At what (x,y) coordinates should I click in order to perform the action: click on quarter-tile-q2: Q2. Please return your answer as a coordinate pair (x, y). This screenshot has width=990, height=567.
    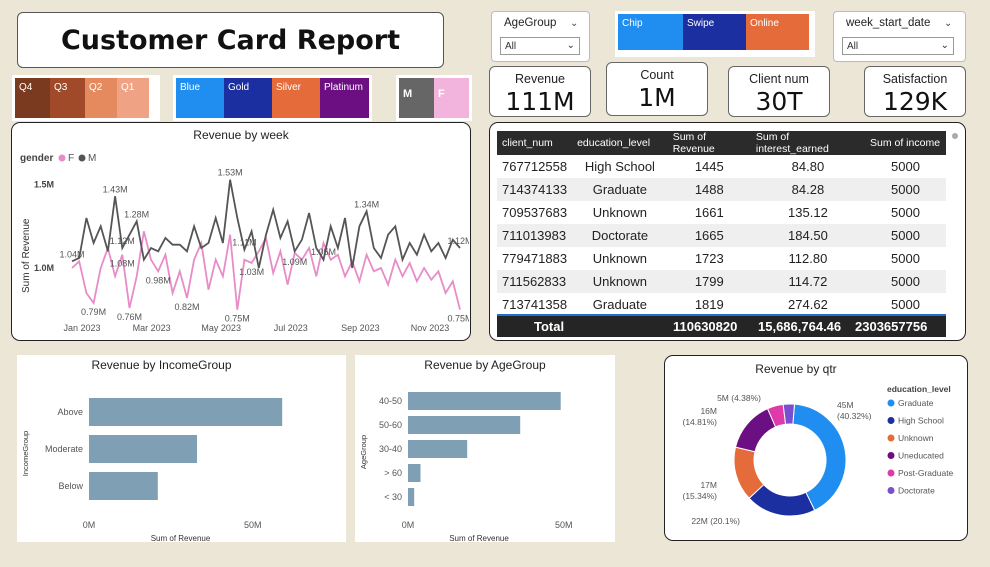
    Looking at the image, I should click on (101, 98).